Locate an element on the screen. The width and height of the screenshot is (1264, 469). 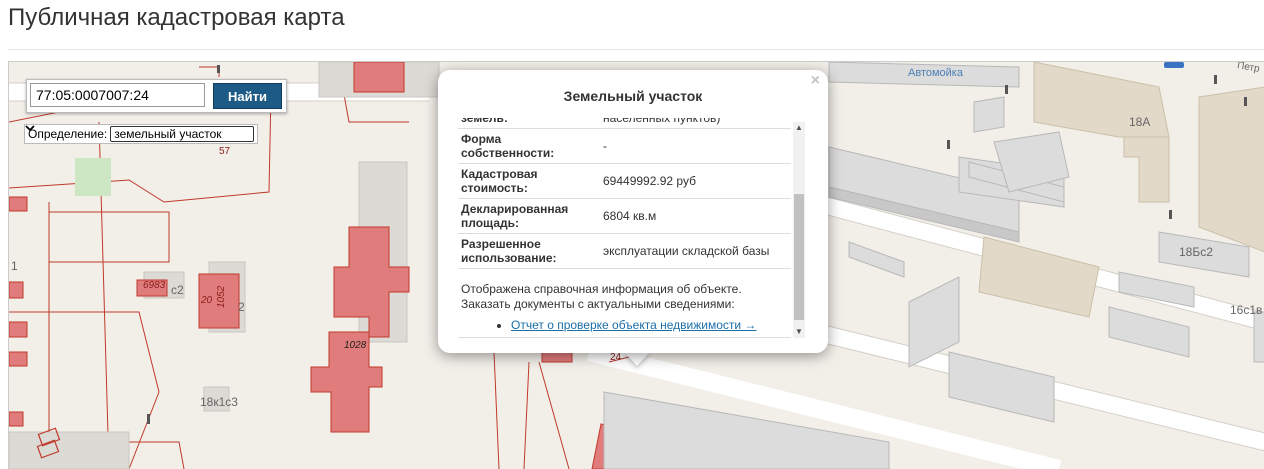
attr-name: Разрешенное использование: is located at coordinates (529, 251).